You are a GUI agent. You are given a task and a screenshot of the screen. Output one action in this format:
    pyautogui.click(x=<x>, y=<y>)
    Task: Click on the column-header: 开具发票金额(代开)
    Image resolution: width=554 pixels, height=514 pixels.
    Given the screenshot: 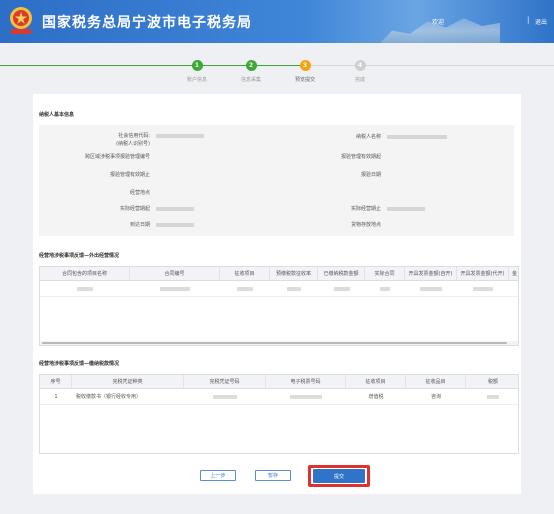 What is the action you would take?
    pyautogui.click(x=483, y=274)
    